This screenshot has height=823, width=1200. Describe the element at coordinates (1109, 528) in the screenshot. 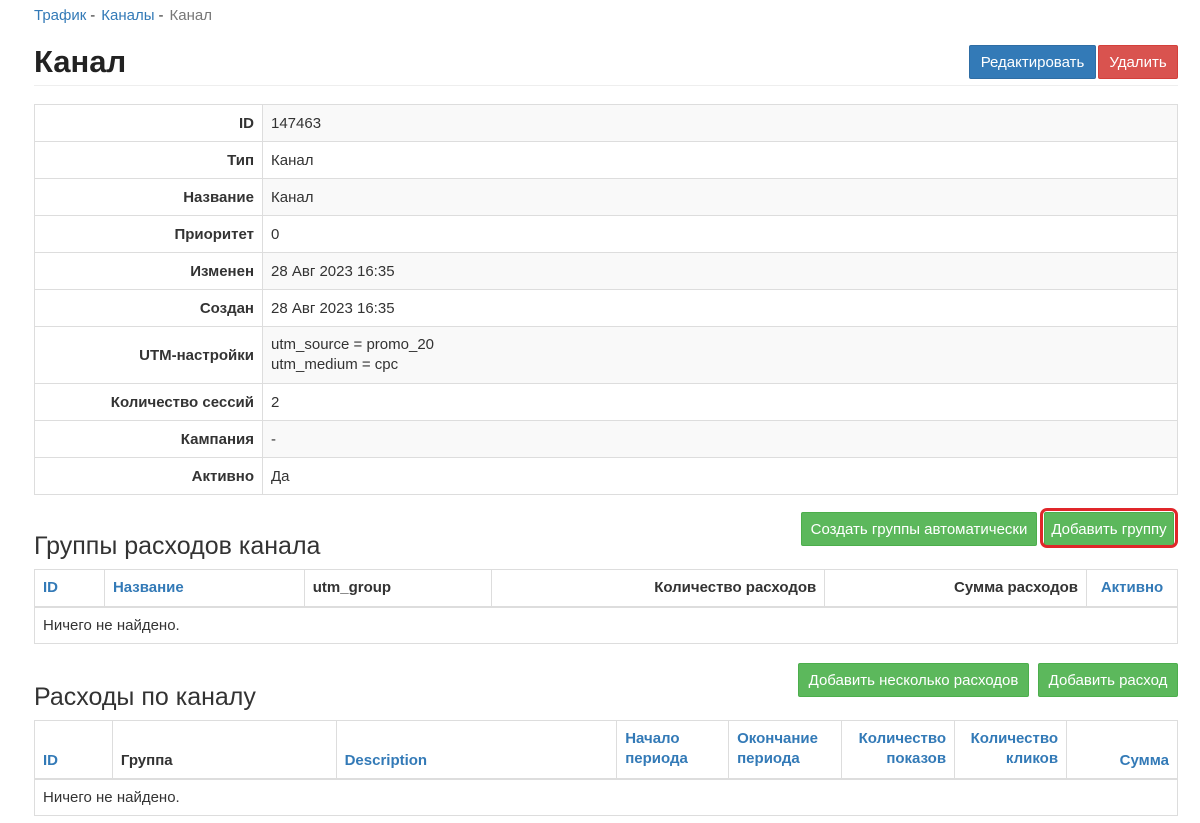

I see `highlight-frame` at that location.